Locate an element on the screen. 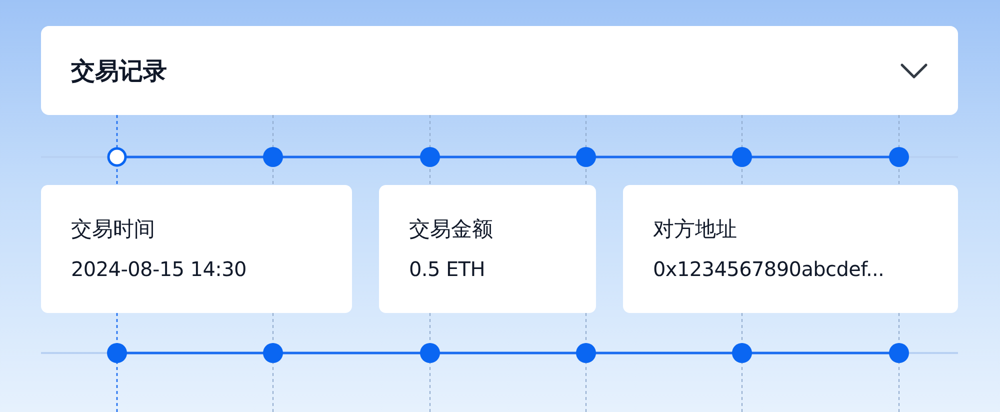 This screenshot has height=412, width=1000. chevron-icon is located at coordinates (914, 70).